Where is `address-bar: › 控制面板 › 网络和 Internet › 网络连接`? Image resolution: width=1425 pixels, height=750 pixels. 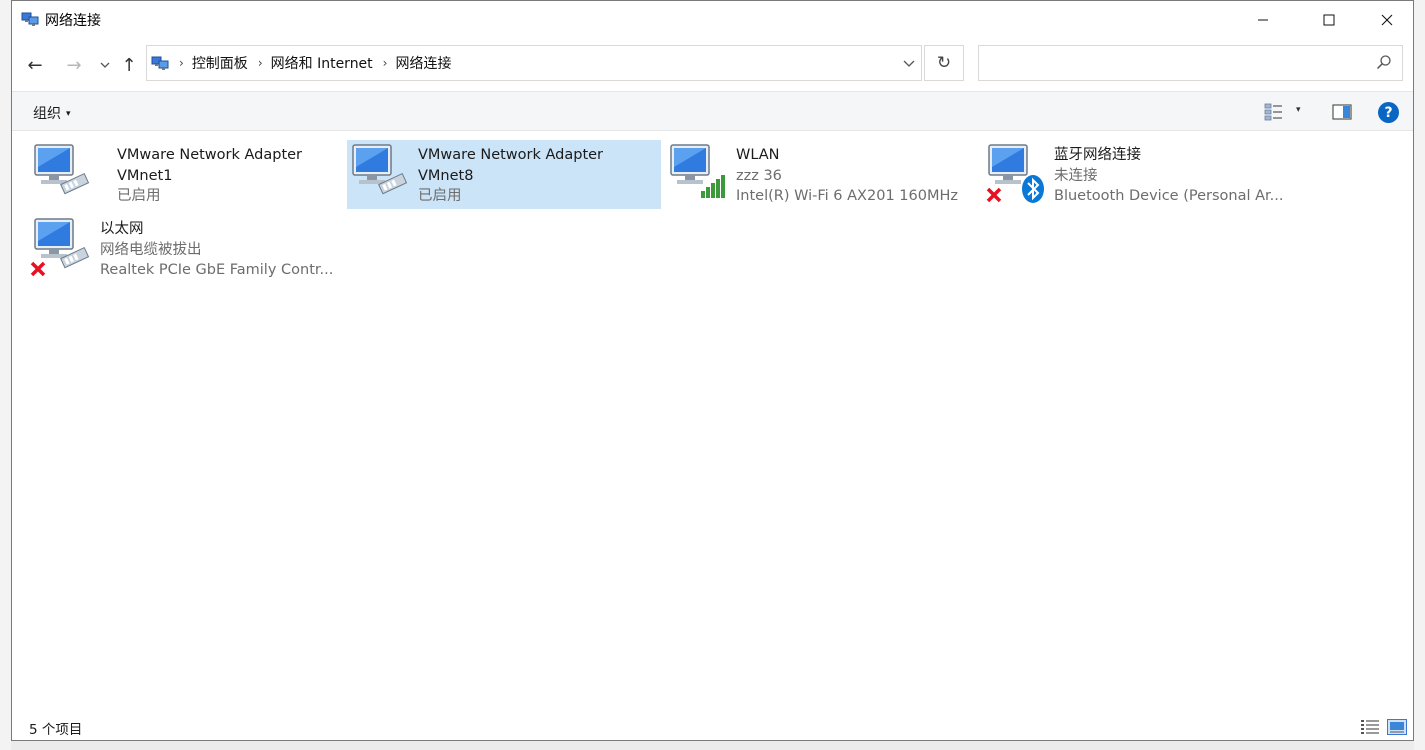
address-bar: › 控制面板 › 网络和 Internet › 网络连接 is located at coordinates (534, 63).